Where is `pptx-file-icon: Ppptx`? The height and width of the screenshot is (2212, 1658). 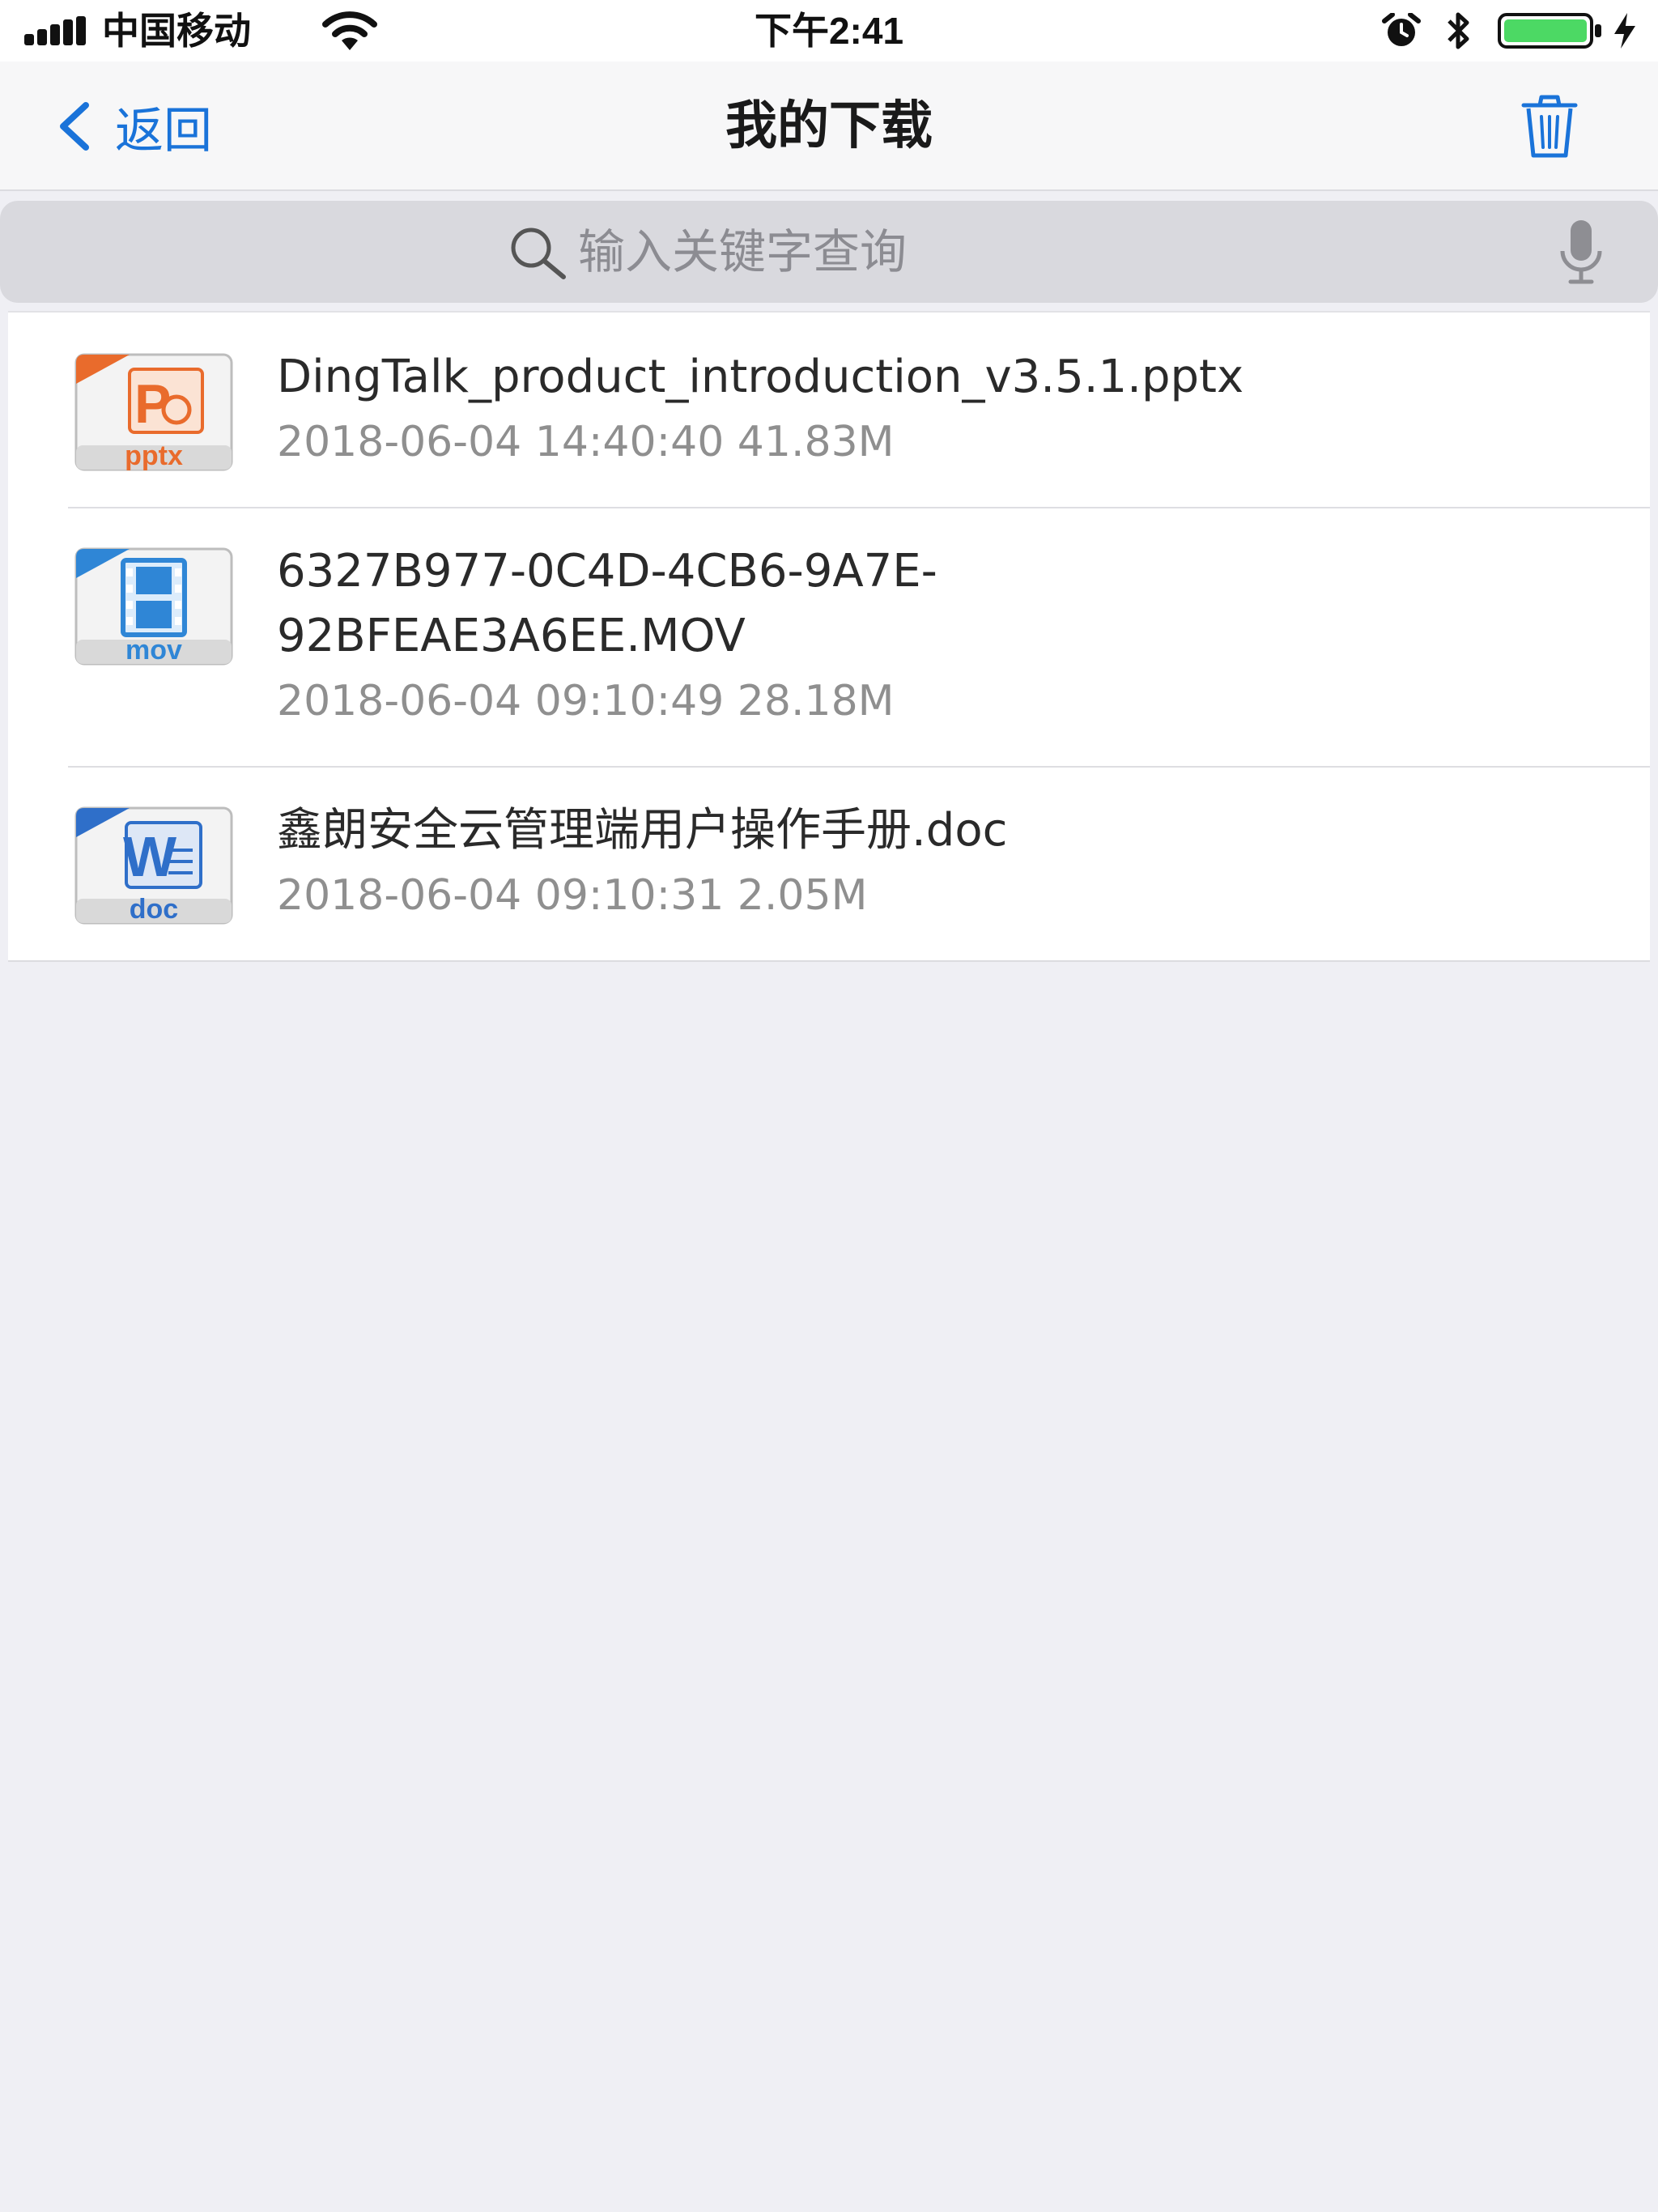
pptx-file-icon: Ppptx is located at coordinates (153, 412).